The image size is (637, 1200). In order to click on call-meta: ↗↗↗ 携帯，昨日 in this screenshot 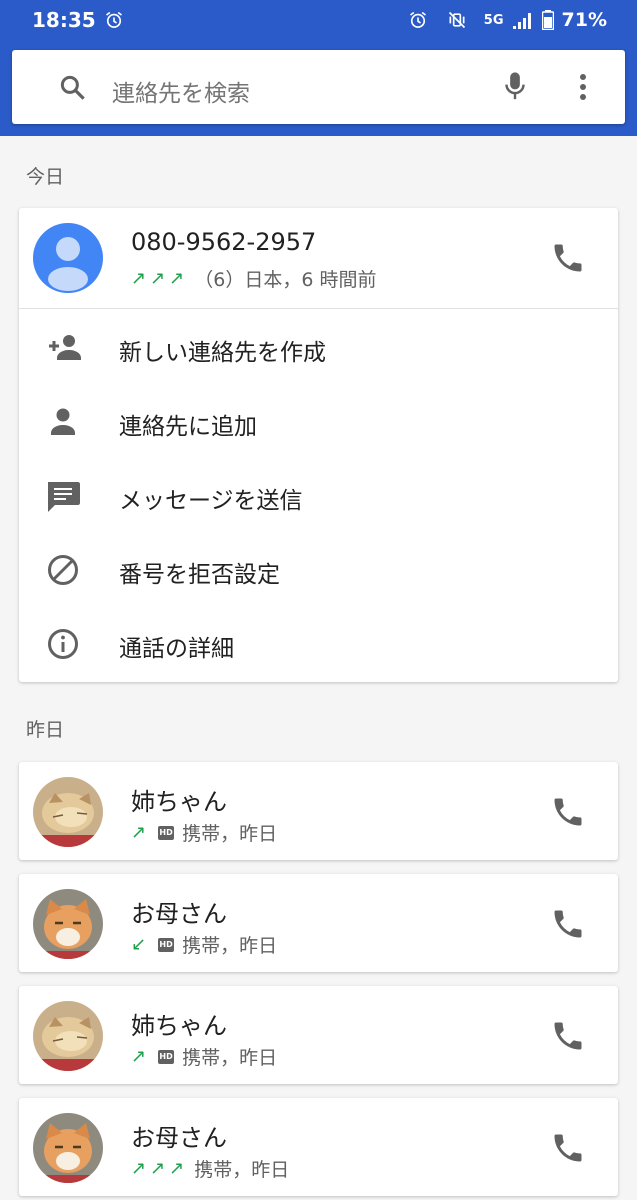, I will do `click(210, 1168)`.